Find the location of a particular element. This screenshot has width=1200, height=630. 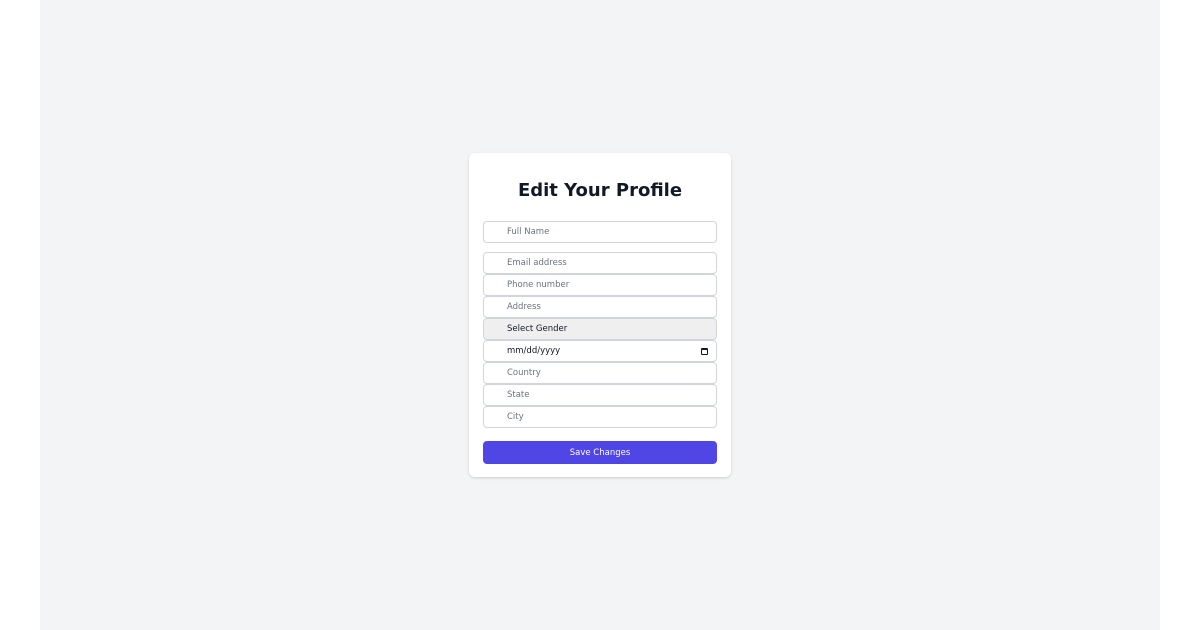

save-changes-button: Save Changes is located at coordinates (600, 452).